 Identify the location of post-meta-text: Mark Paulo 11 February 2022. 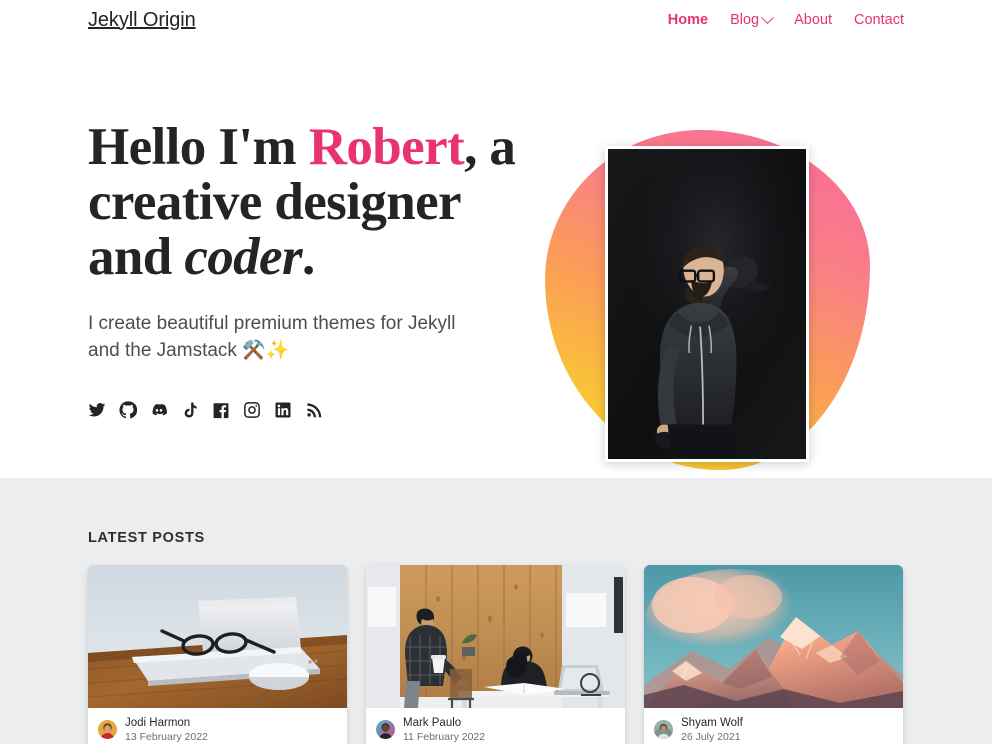
(444, 730).